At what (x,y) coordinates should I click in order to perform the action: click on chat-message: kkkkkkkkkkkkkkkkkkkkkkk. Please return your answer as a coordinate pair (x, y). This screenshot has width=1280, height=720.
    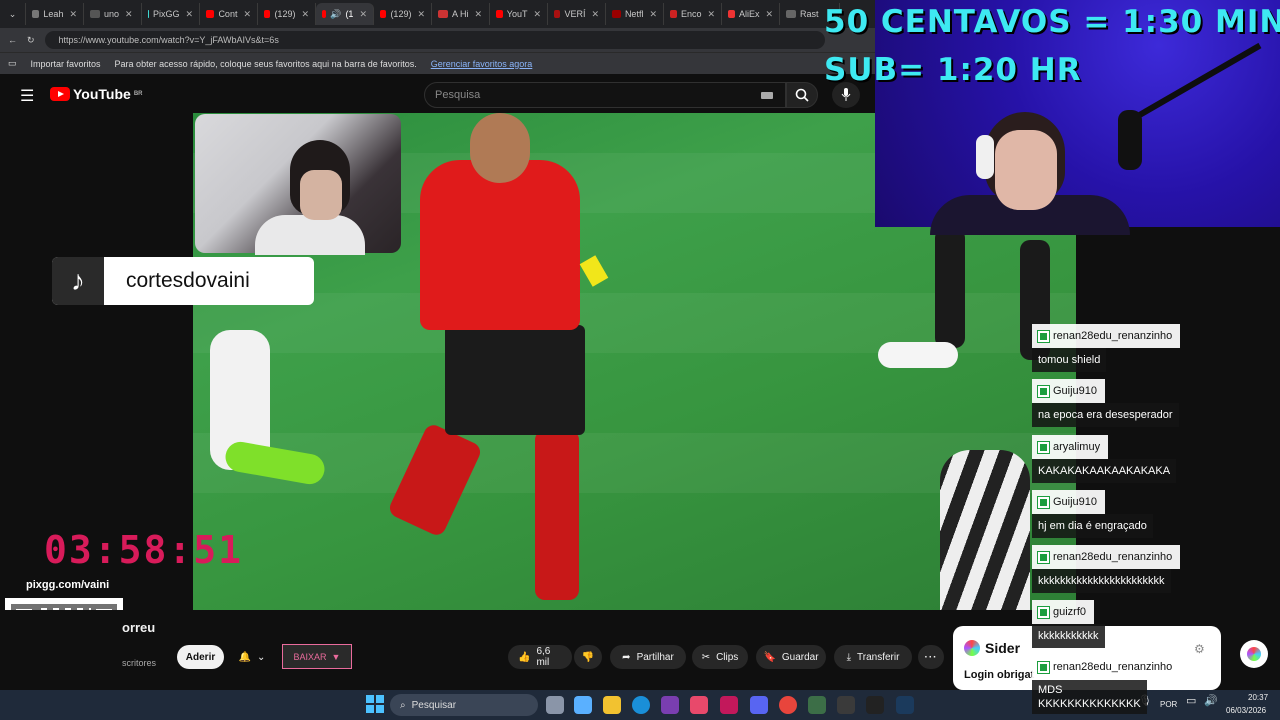
    Looking at the image, I should click on (1101, 581).